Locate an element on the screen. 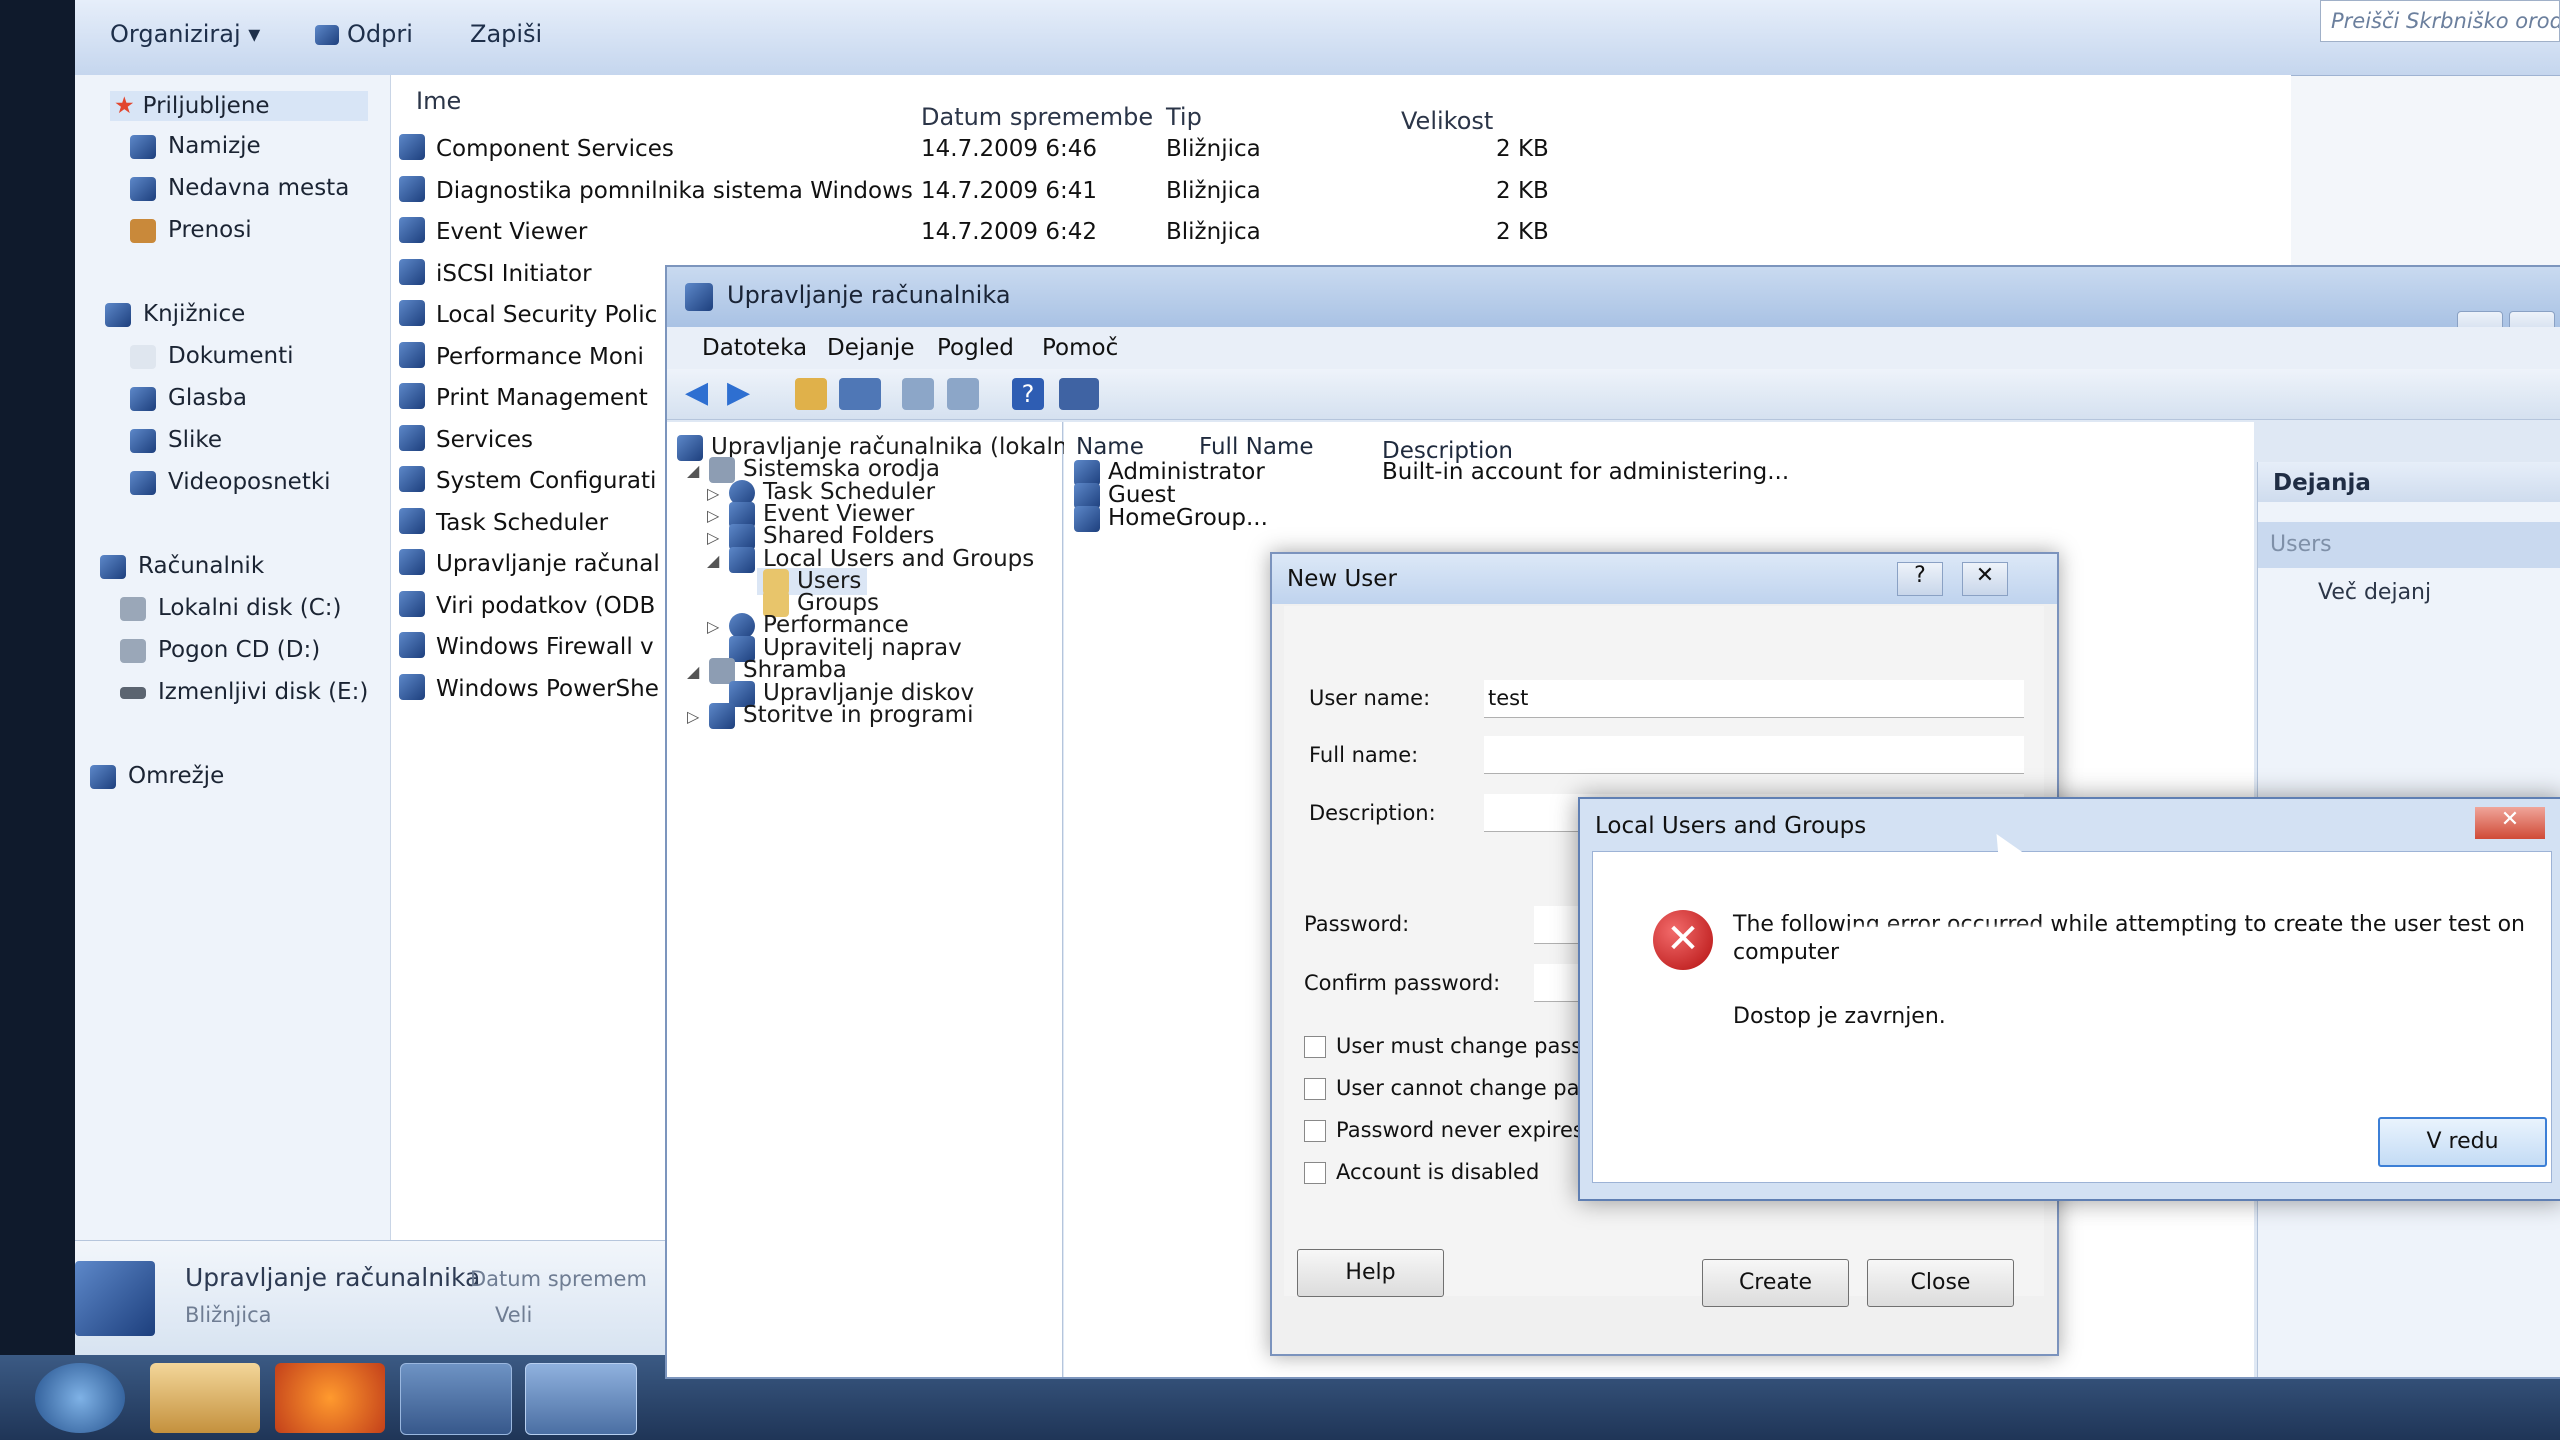  nav-disk-e: Izmenljivi disk (E:) is located at coordinates (244, 692).